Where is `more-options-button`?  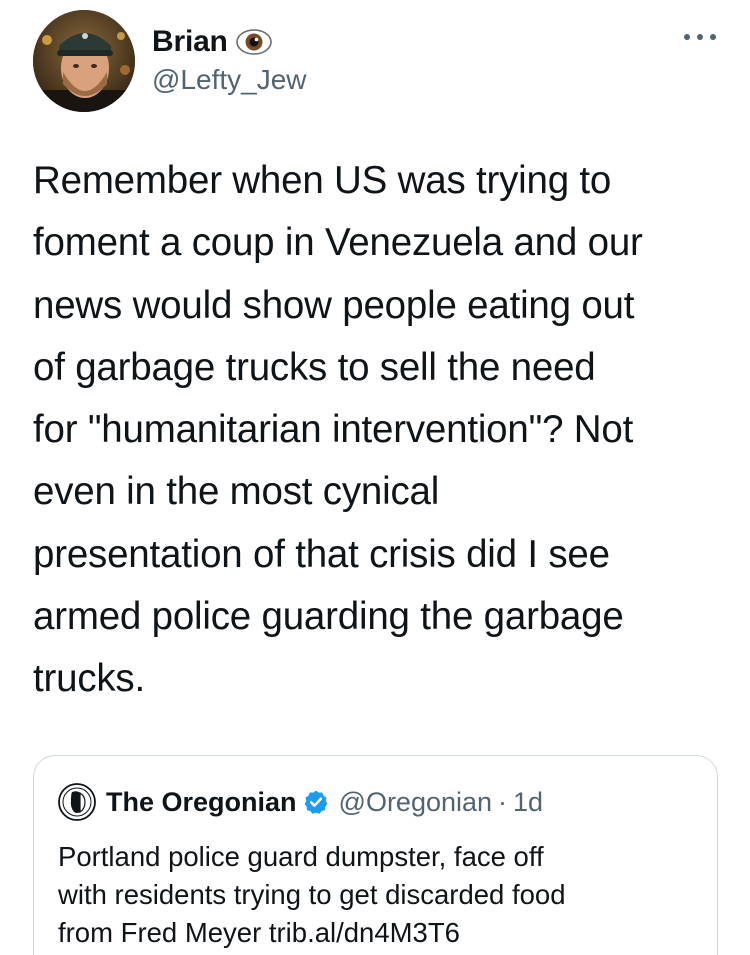 more-options-button is located at coordinates (700, 37).